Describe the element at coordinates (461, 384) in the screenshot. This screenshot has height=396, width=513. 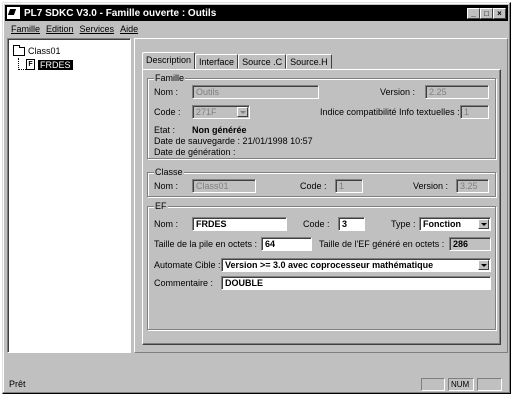
I see `status-num: NUM` at that location.